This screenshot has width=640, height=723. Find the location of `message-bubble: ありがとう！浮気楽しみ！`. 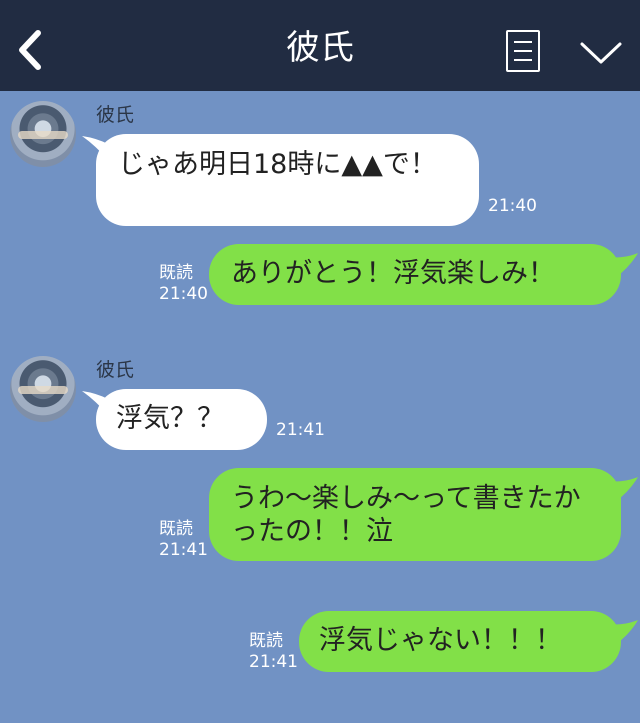

message-bubble: ありがとう！浮気楽しみ！ is located at coordinates (415, 274).